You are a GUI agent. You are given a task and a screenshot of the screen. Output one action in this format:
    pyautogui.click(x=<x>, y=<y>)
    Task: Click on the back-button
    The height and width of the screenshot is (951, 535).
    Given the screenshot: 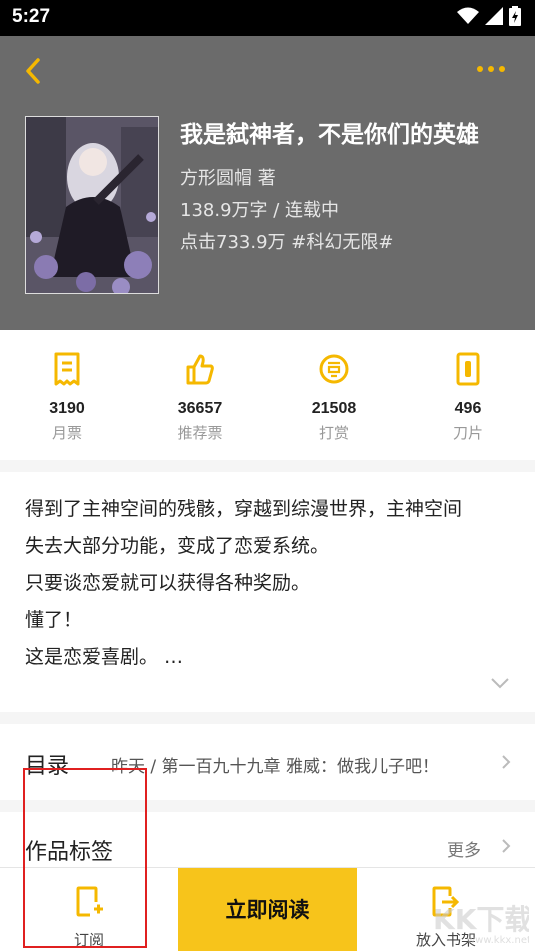 What is the action you would take?
    pyautogui.click(x=35, y=71)
    